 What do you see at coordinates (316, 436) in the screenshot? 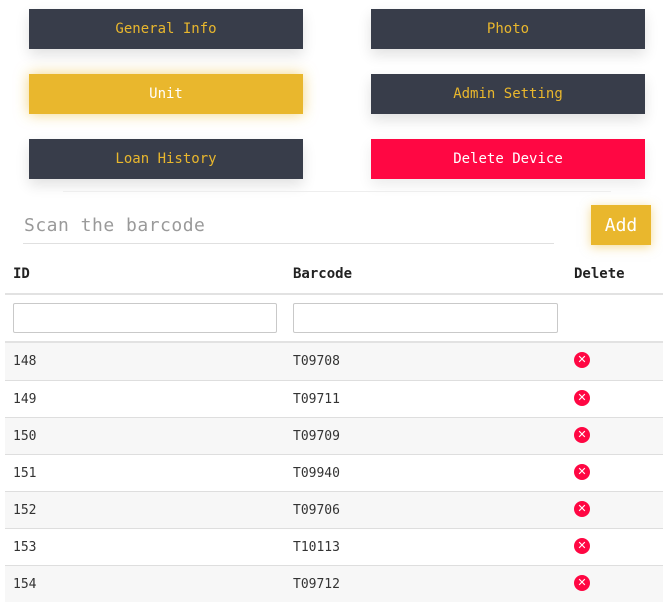
I see `barcode-cell: T09709` at bounding box center [316, 436].